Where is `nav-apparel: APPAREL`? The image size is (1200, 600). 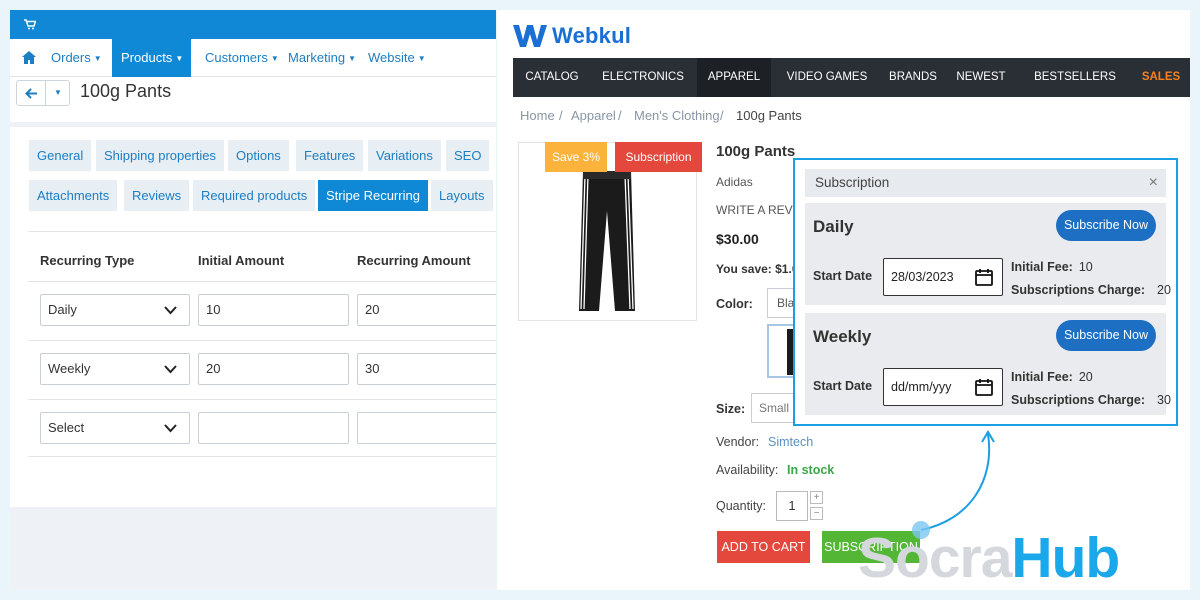 nav-apparel: APPAREL is located at coordinates (734, 77).